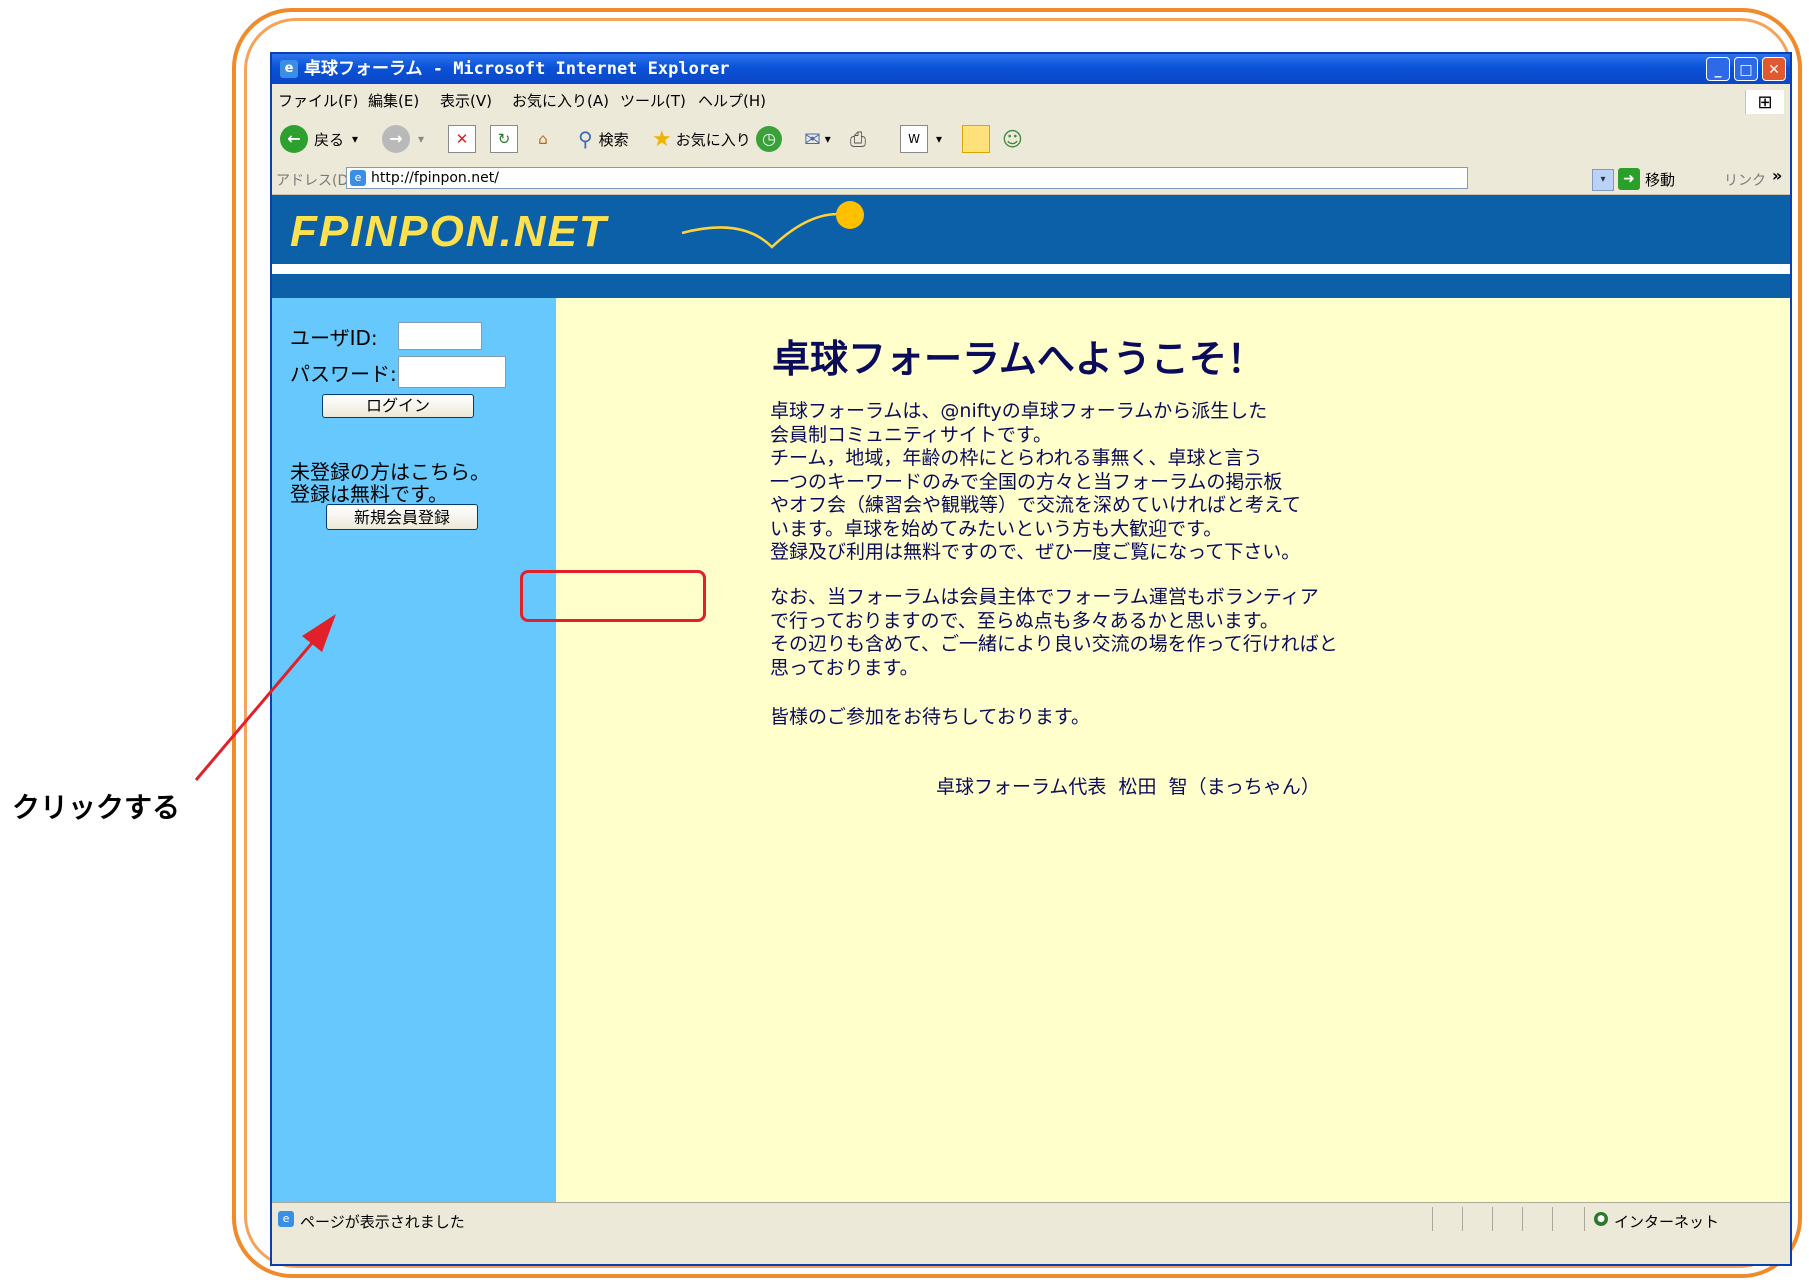  I want to click on callout-arrow-icon, so click(265, 697).